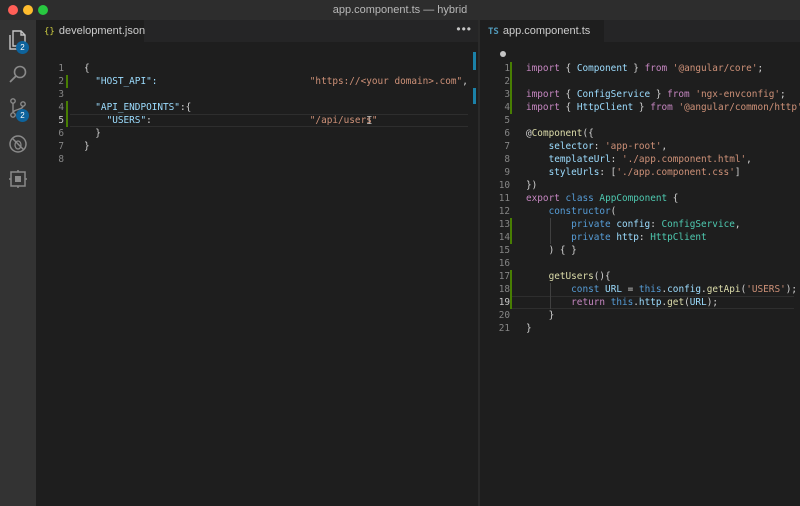 The height and width of the screenshot is (506, 800). Describe the element at coordinates (464, 29) in the screenshot. I see `more-actions-icon: •••` at that location.